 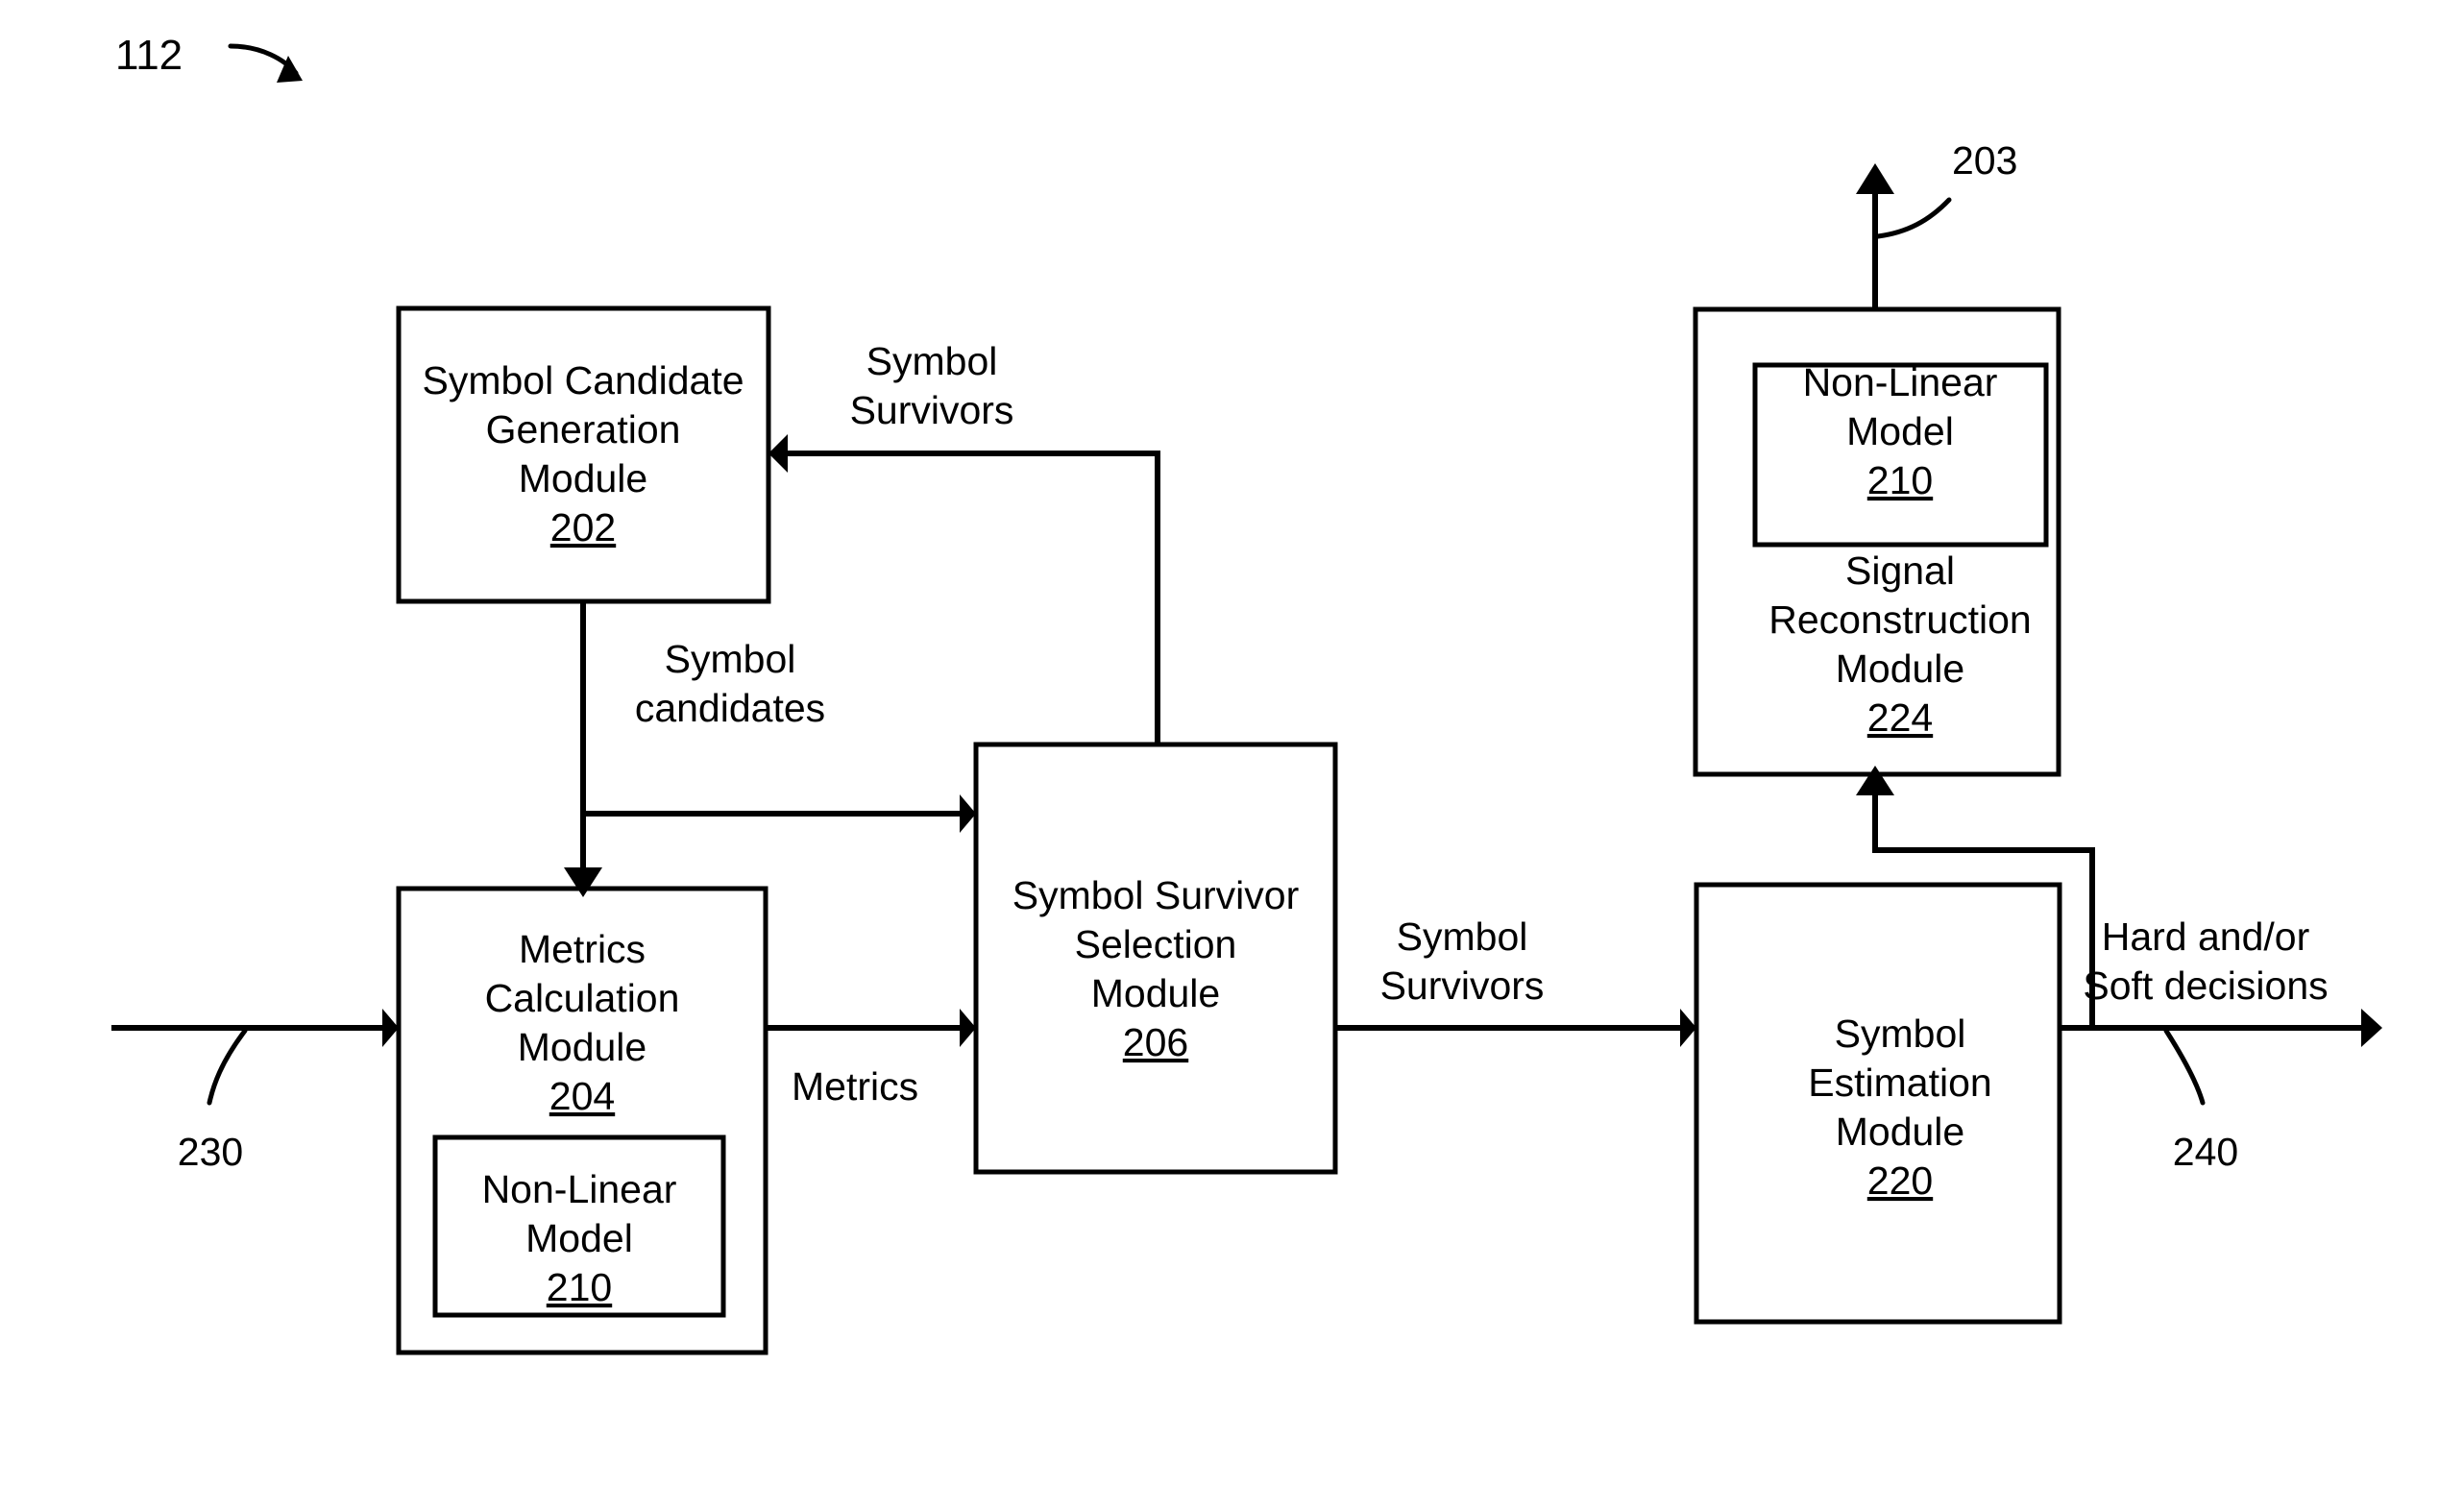 What do you see at coordinates (2206, 1152) in the screenshot?
I see `reference-numeral-240: 240` at bounding box center [2206, 1152].